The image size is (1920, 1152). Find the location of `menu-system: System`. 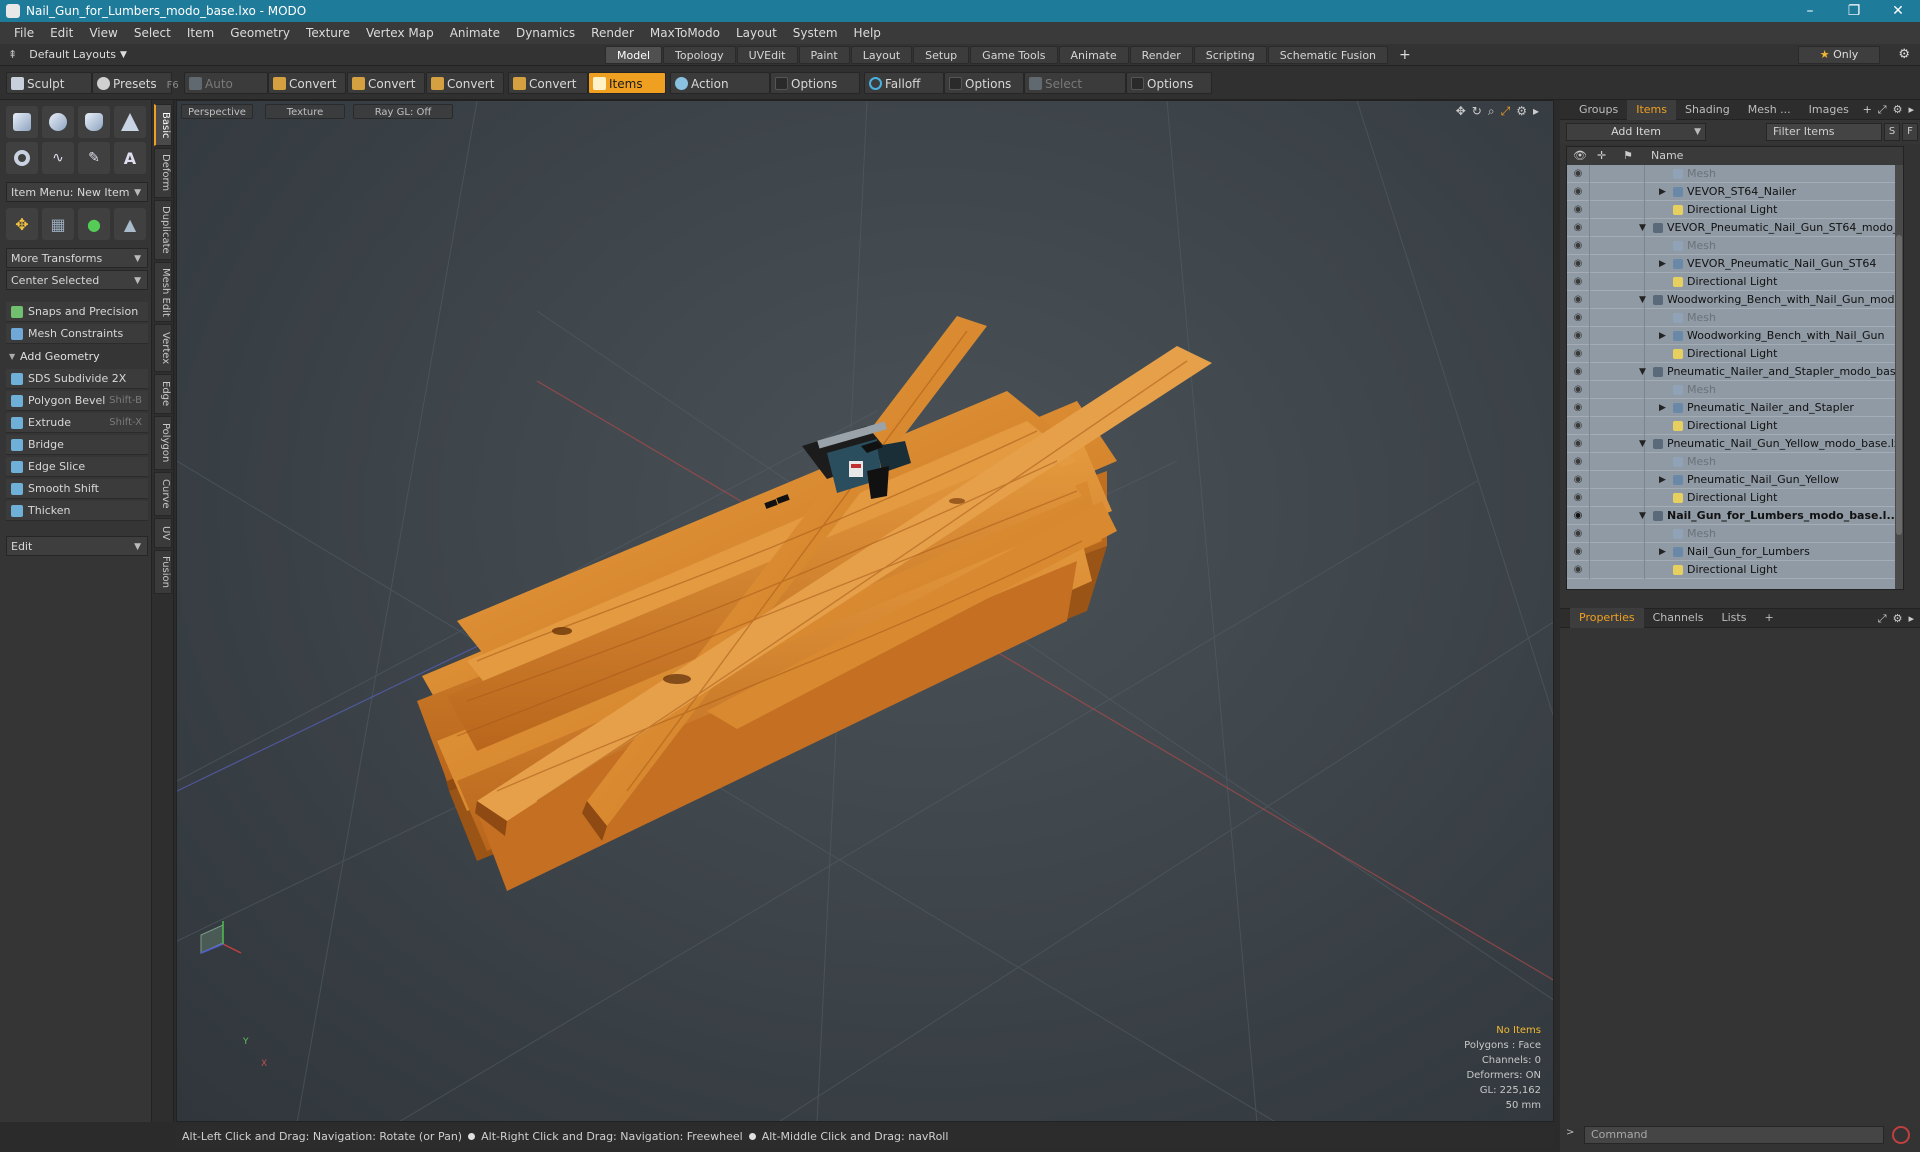

menu-system: System is located at coordinates (815, 33).